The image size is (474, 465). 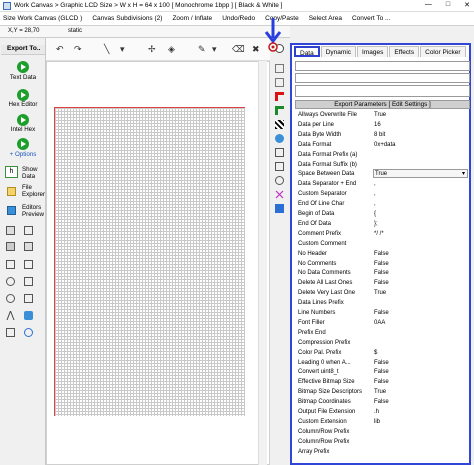 What do you see at coordinates (279, 96) in the screenshot?
I see `red-arrow-icon` at bounding box center [279, 96].